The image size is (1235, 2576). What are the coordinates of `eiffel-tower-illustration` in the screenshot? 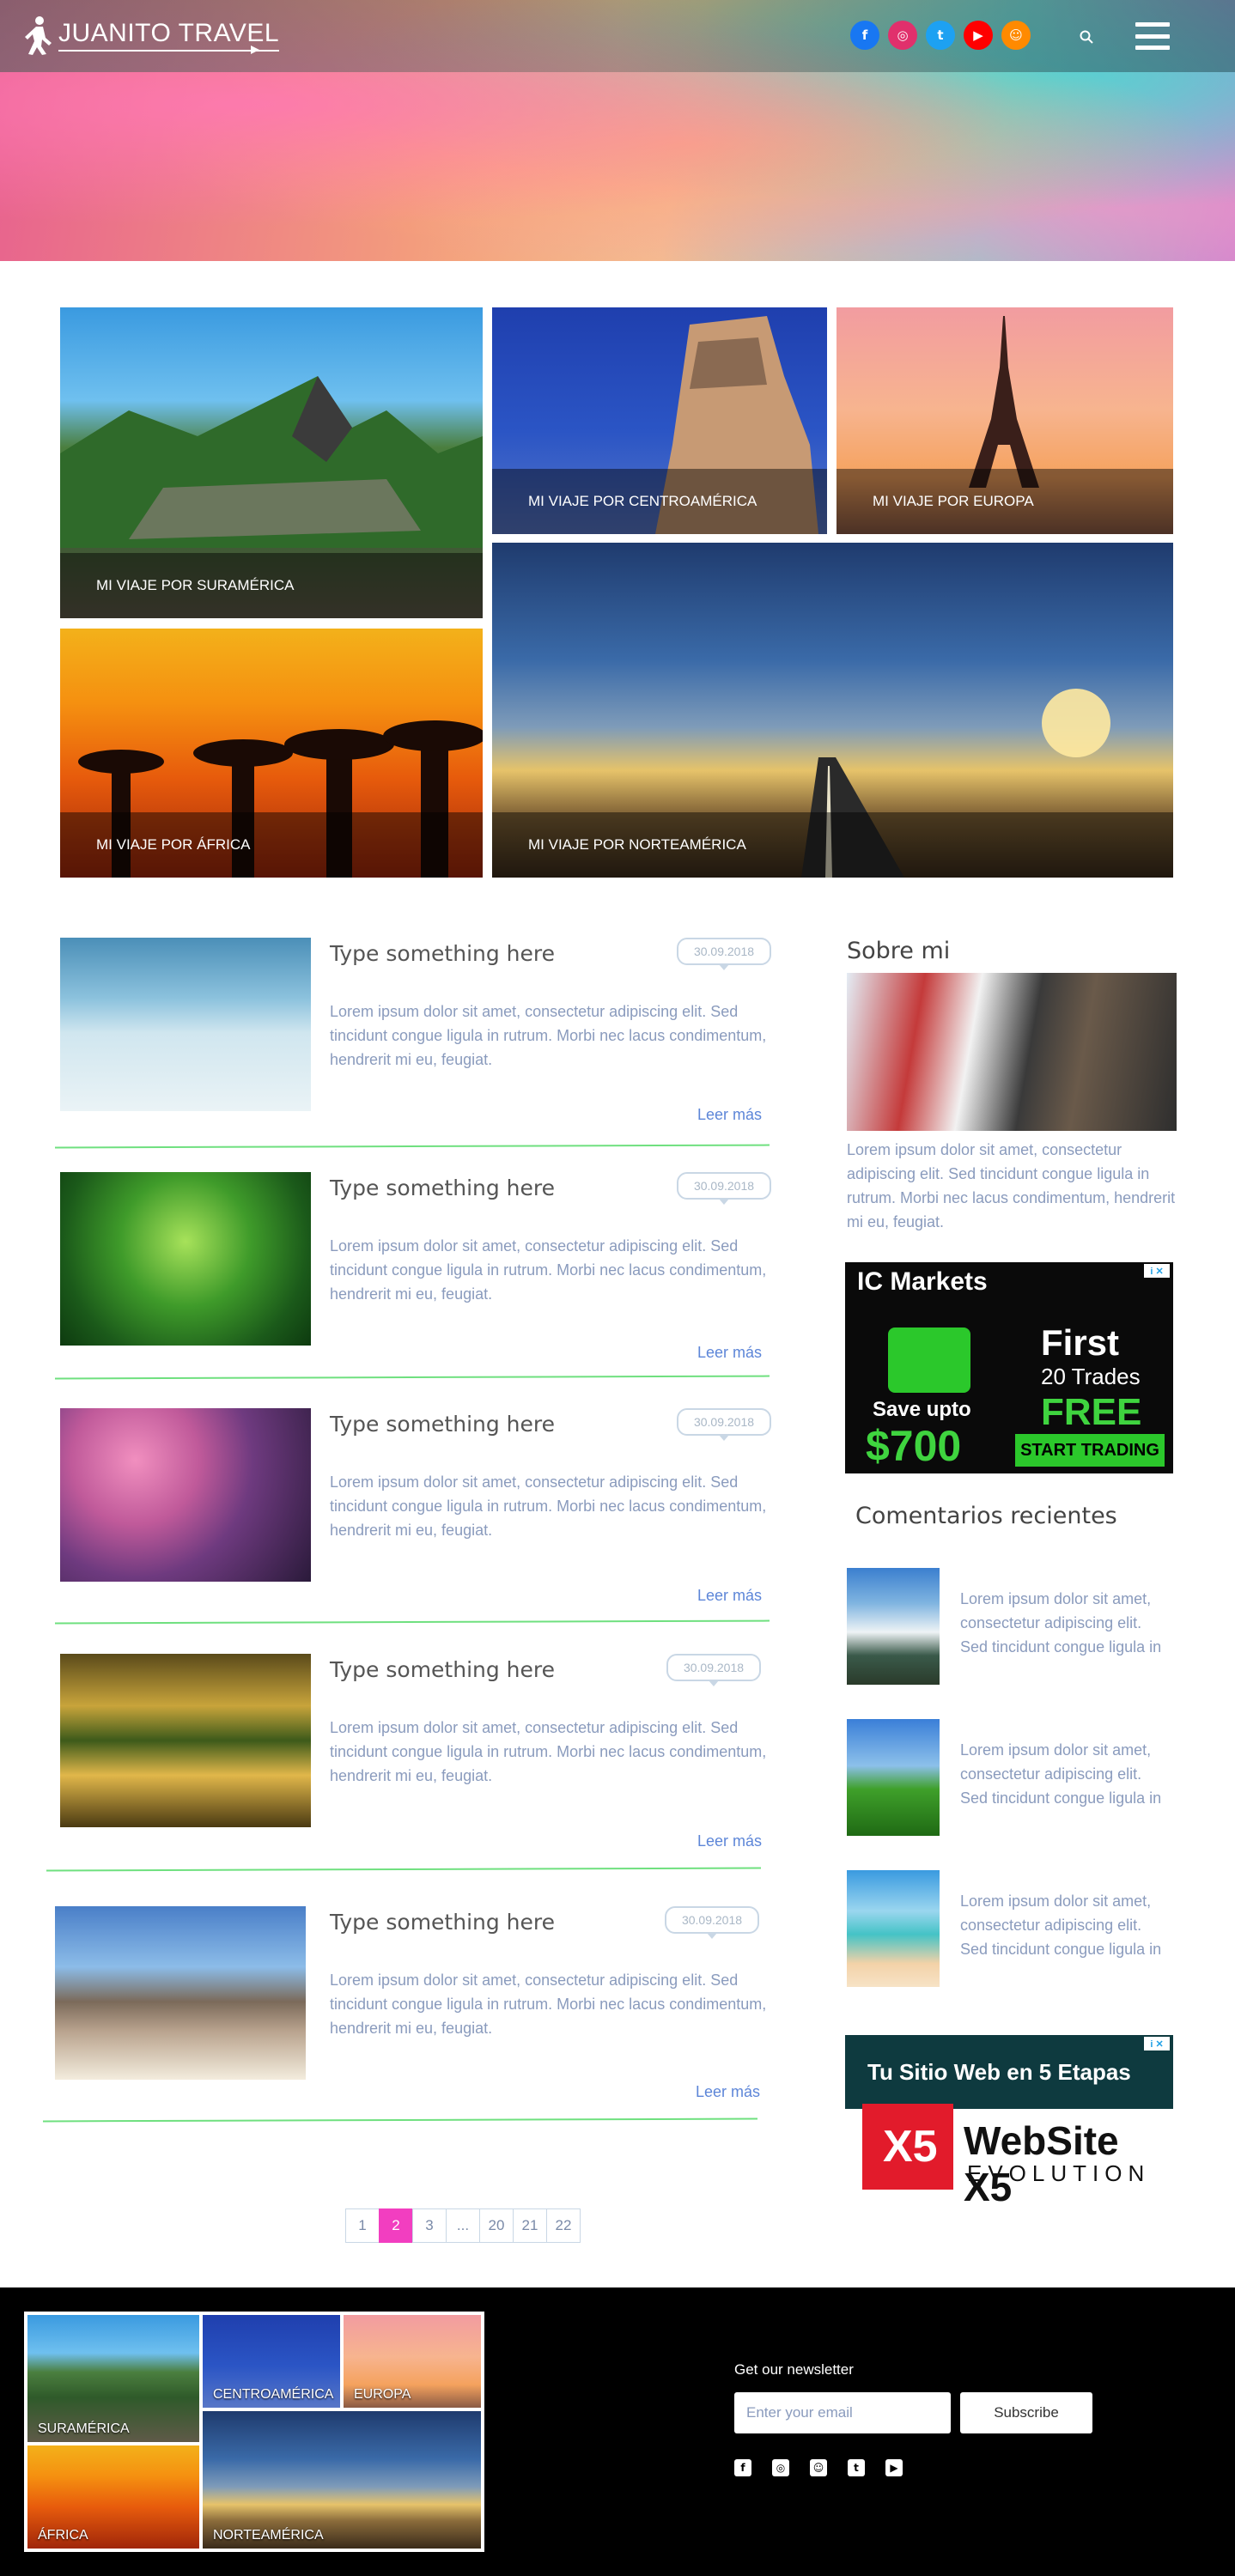 It's located at (1004, 402).